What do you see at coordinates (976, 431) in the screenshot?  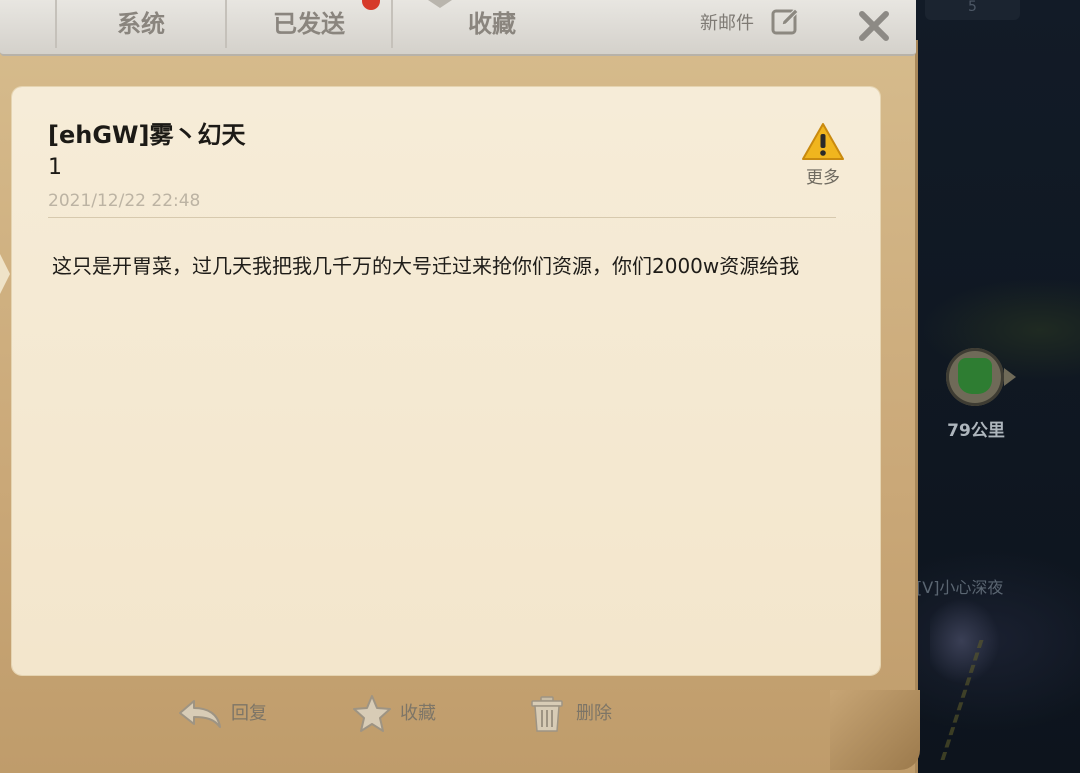 I see `map-distance: 79公里` at bounding box center [976, 431].